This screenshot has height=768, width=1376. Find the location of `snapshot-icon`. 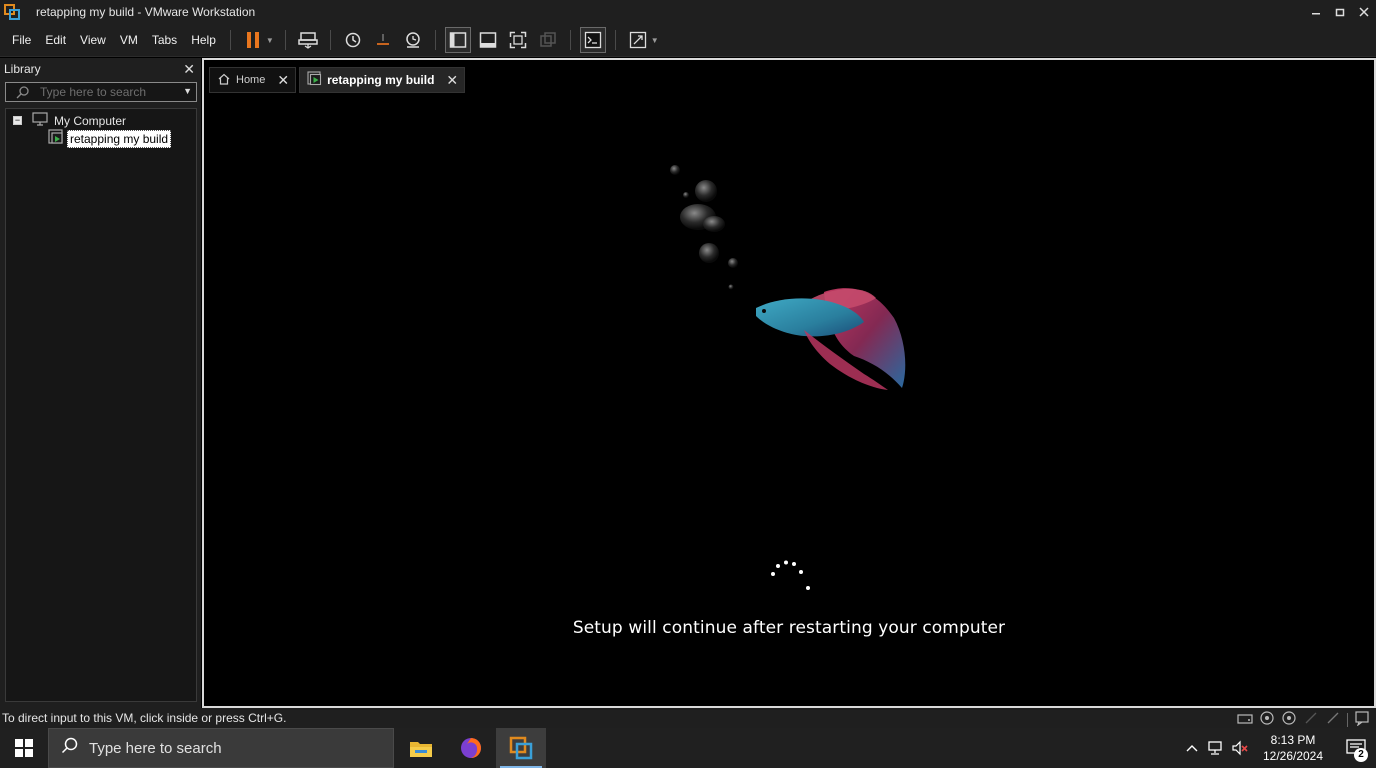

snapshot-icon is located at coordinates (353, 40).